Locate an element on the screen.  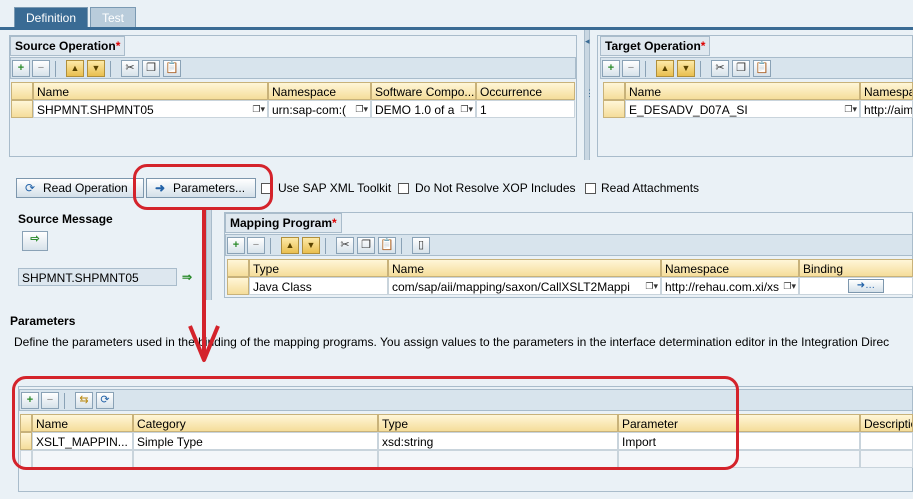
read-attachments-label: Read Attachments is located at coordinates (650, 188).